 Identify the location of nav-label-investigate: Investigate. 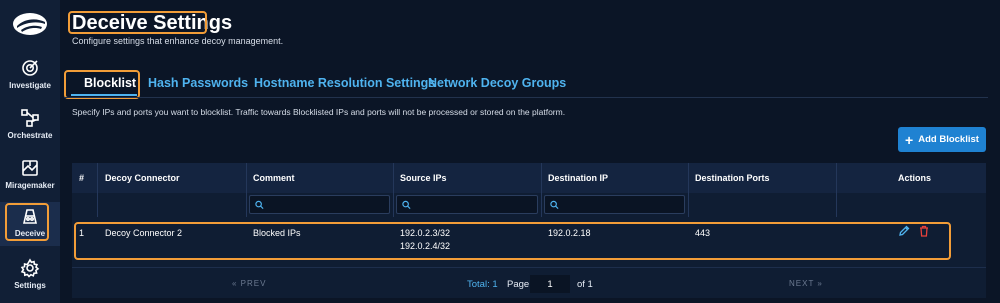
(30, 85).